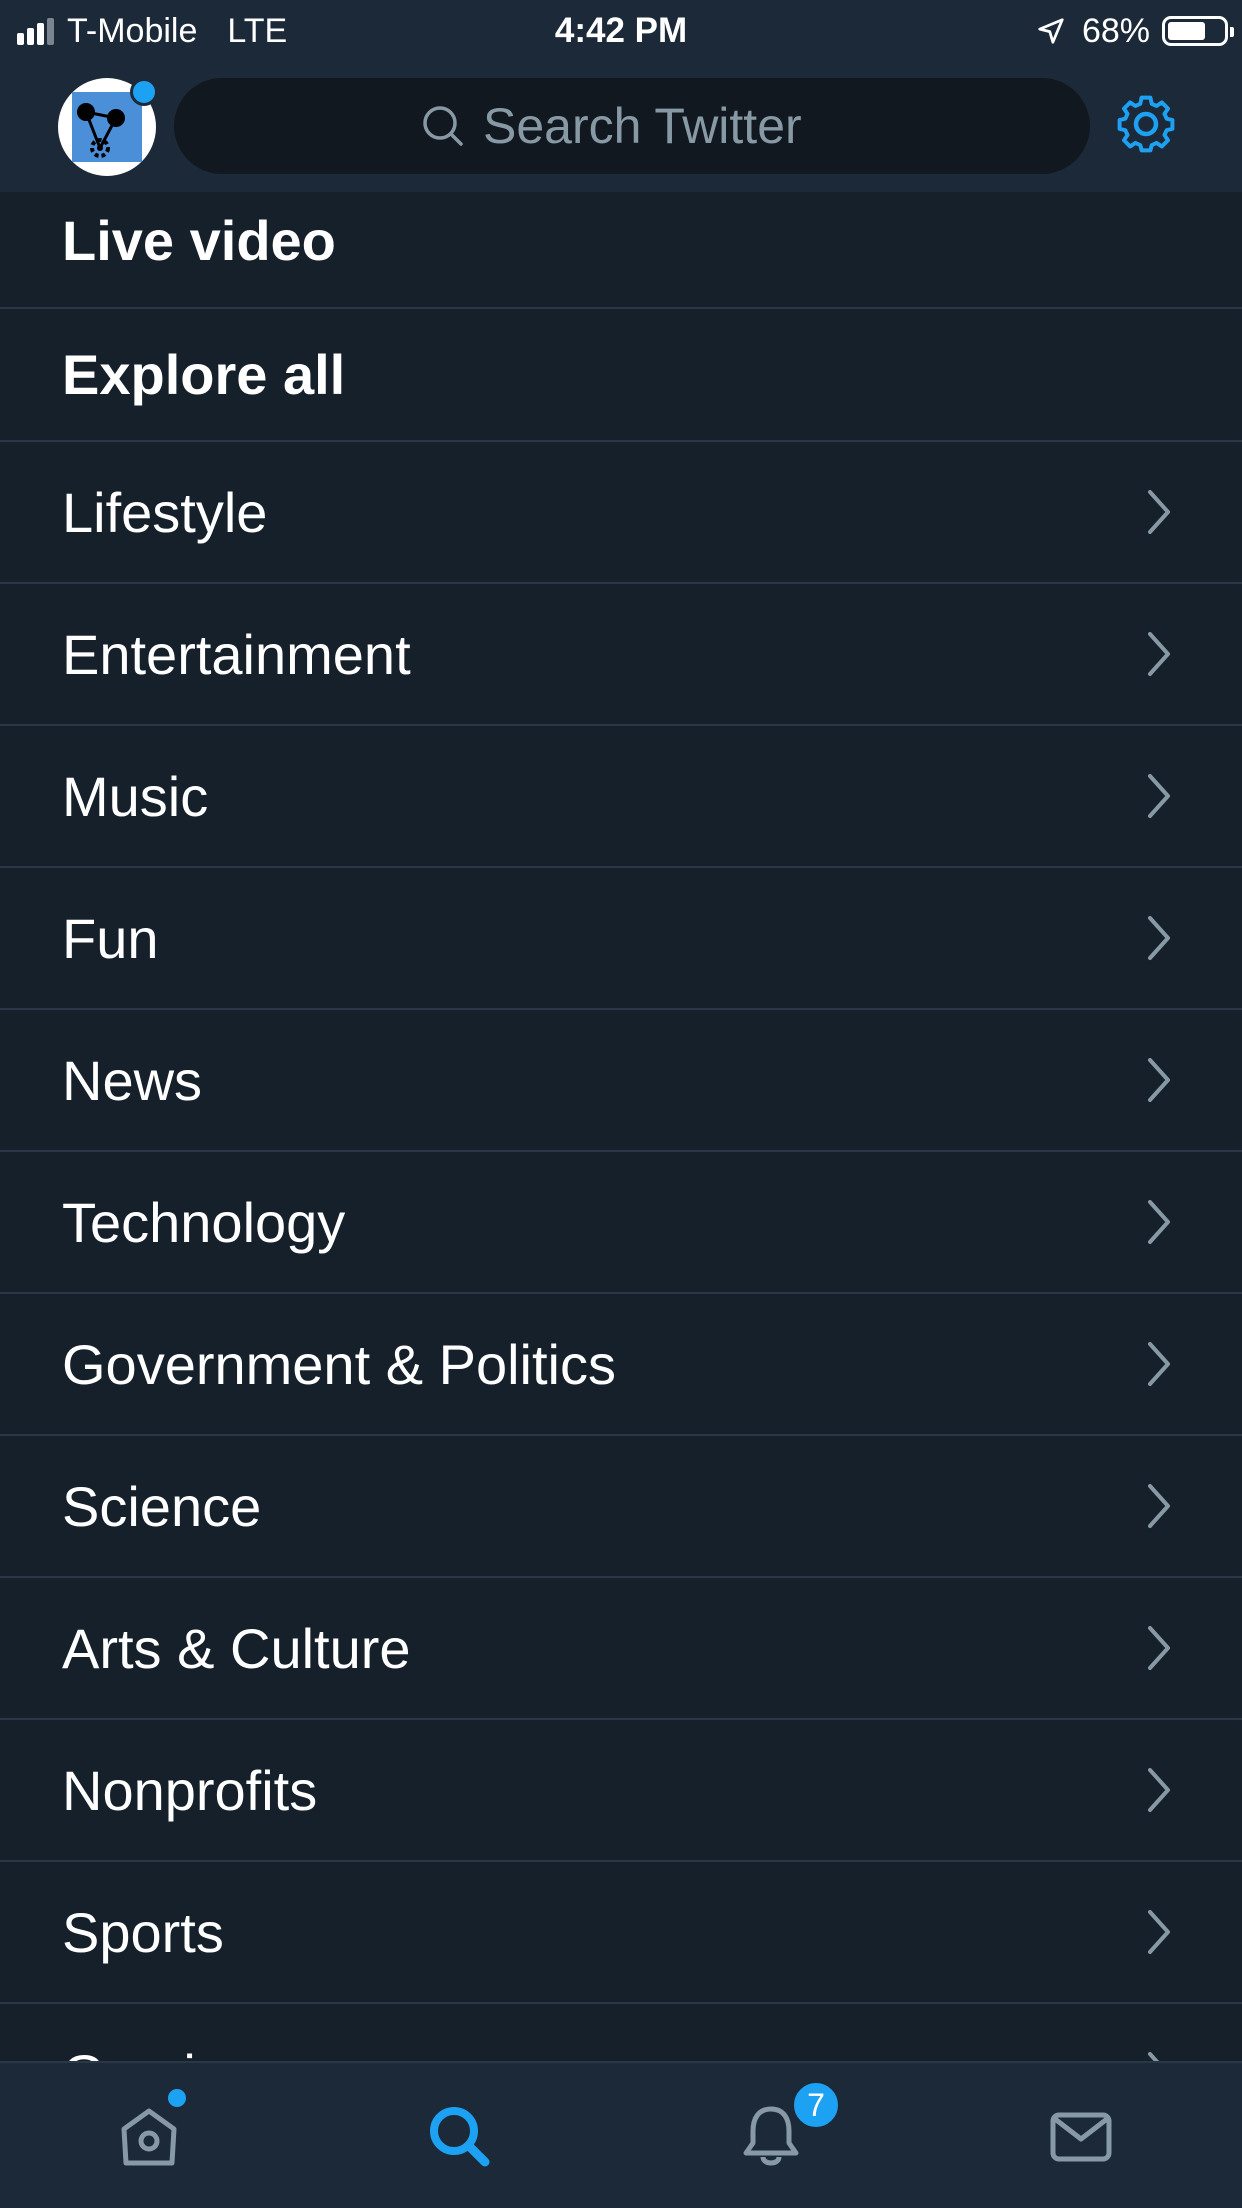  Describe the element at coordinates (621, 1507) in the screenshot. I see `category-row: Science` at that location.